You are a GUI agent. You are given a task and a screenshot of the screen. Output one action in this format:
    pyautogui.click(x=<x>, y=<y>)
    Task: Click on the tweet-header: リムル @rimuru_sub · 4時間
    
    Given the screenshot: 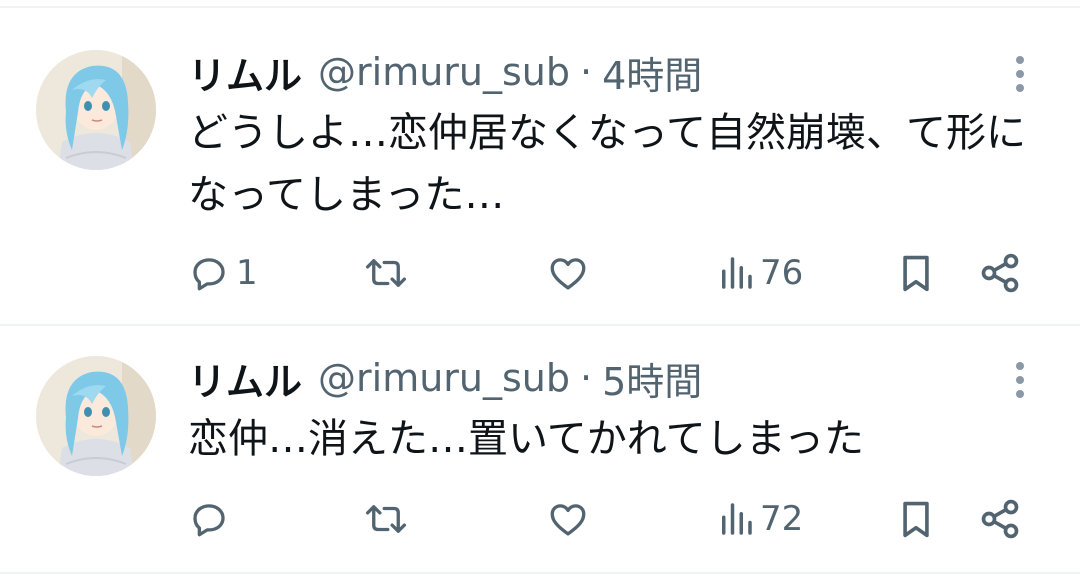 What is the action you would take?
    pyautogui.click(x=445, y=73)
    